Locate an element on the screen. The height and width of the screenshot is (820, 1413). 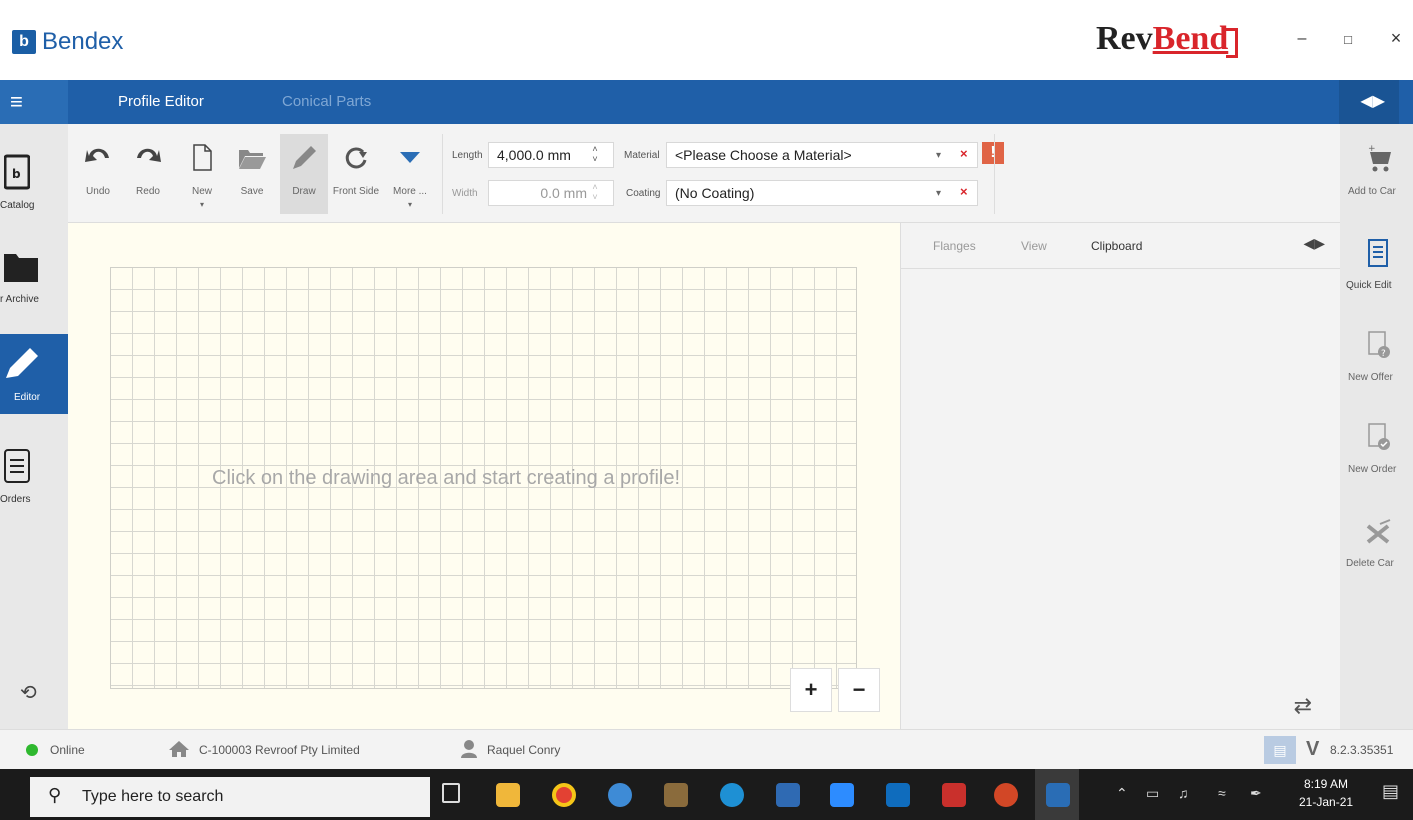
side-panel-tabs: Flanges View Clipboard ◀▶ is located at coordinates (1121, 246).